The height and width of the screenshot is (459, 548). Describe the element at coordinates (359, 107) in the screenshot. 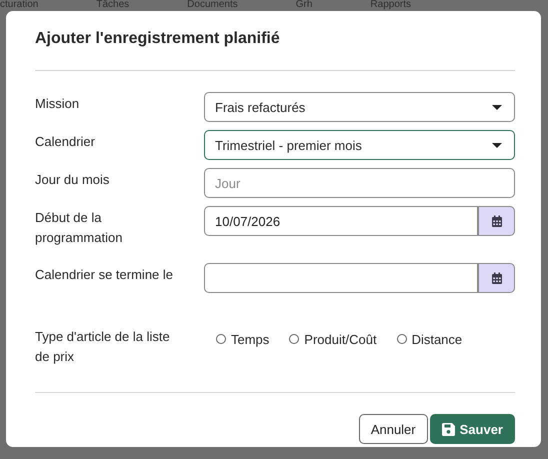

I see `dropdown: Frais refacturés` at that location.